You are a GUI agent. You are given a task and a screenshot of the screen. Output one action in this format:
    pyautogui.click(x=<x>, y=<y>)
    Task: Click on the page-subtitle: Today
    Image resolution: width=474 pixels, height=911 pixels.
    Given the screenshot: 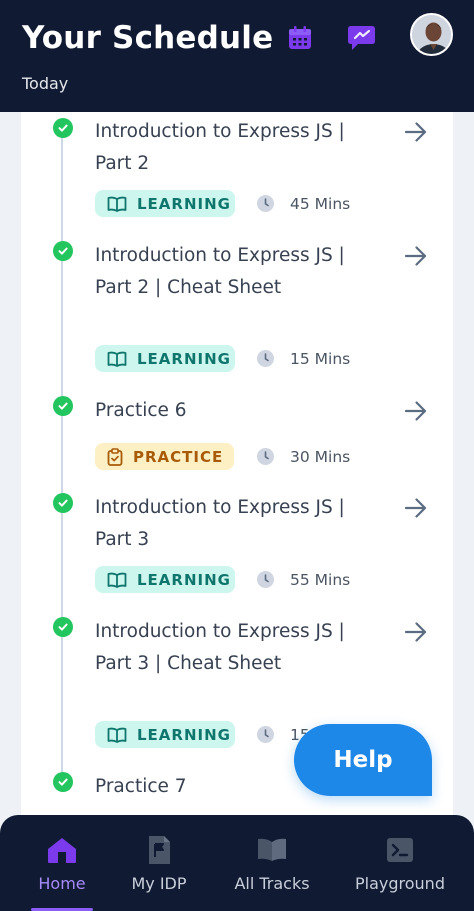 What is the action you would take?
    pyautogui.click(x=45, y=83)
    